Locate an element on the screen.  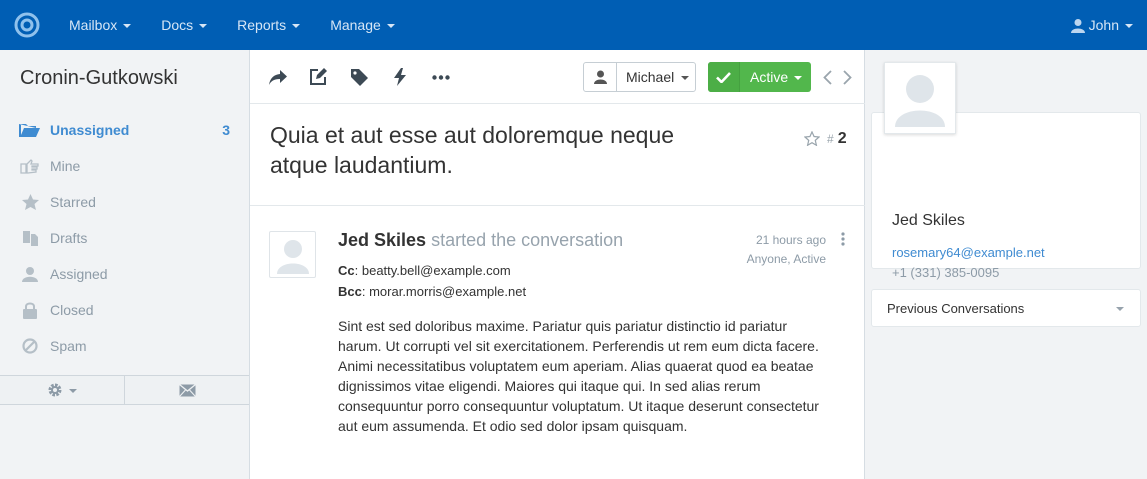
folder-drafts: Drafts is located at coordinates (124, 238).